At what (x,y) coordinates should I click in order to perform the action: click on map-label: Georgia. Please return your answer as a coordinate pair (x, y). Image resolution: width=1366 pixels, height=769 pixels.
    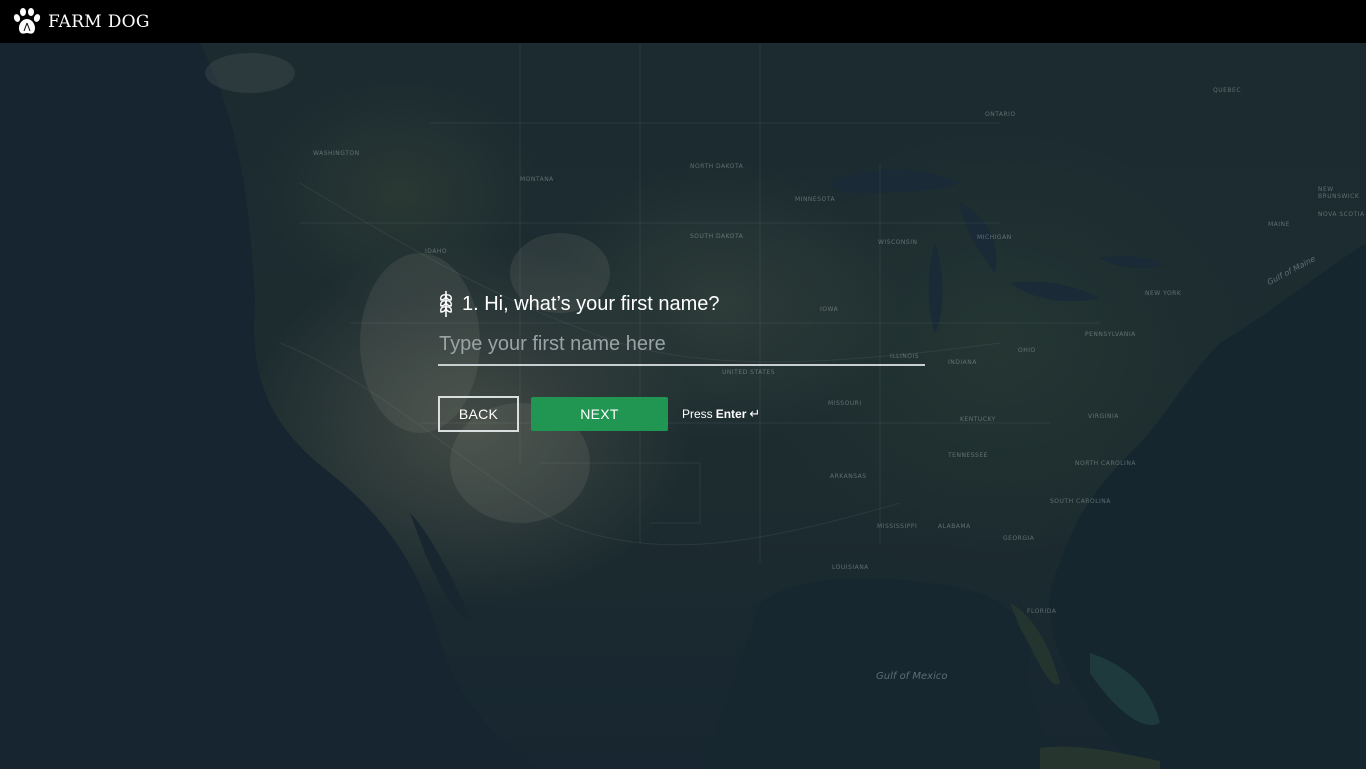
    Looking at the image, I should click on (1019, 538).